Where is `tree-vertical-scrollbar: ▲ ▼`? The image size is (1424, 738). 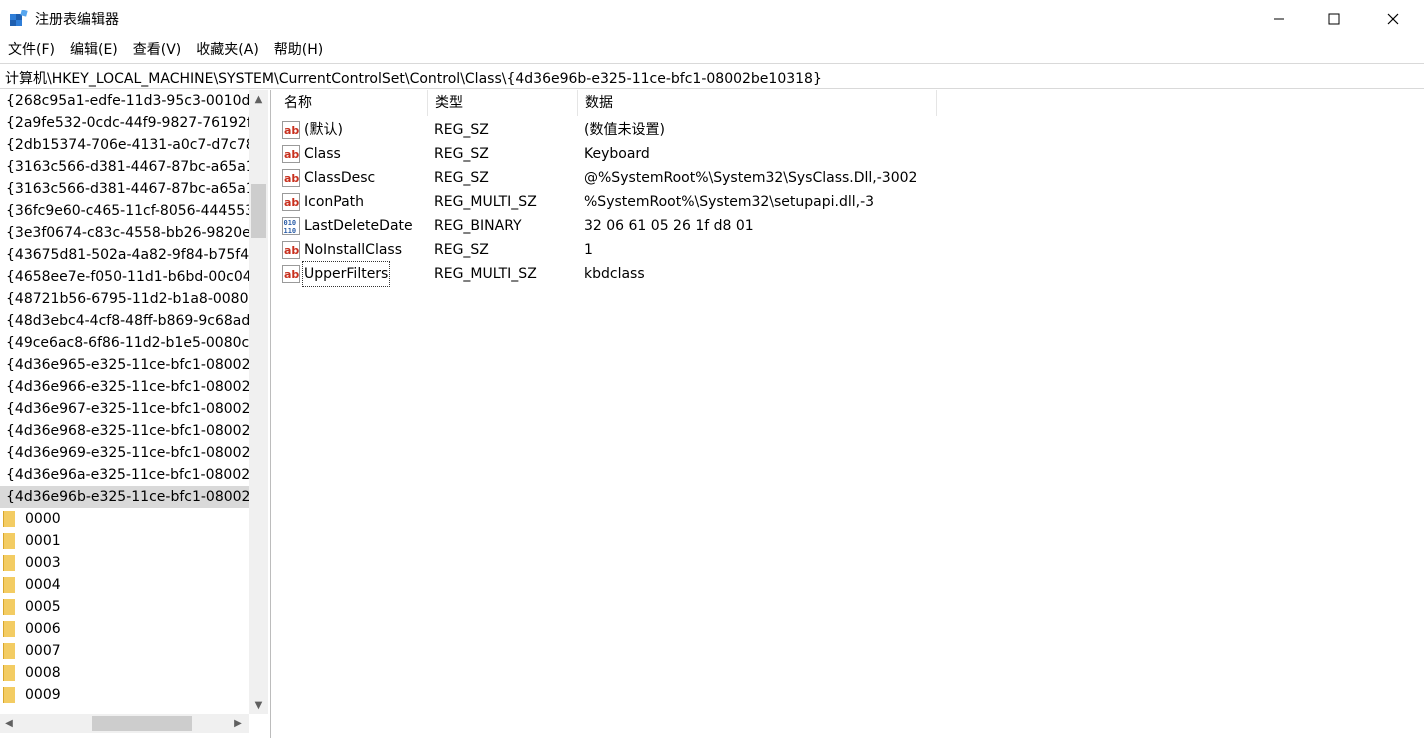
tree-vertical-scrollbar: ▲ ▼ is located at coordinates (258, 402).